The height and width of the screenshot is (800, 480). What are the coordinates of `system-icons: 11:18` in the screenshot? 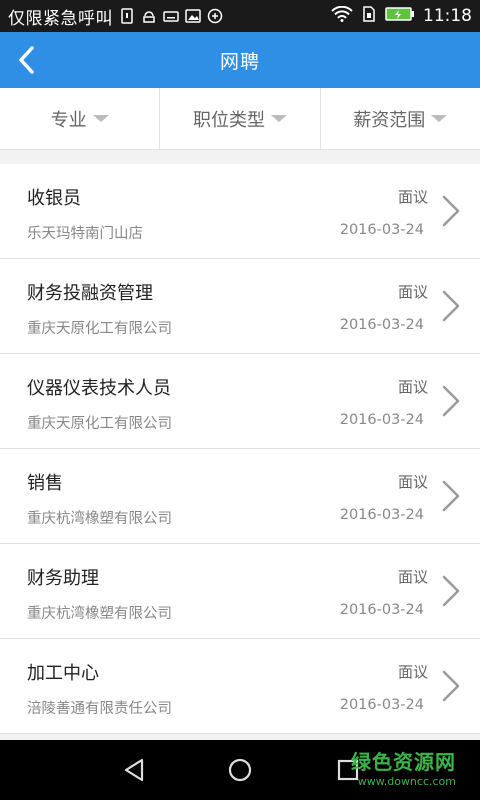 It's located at (401, 15).